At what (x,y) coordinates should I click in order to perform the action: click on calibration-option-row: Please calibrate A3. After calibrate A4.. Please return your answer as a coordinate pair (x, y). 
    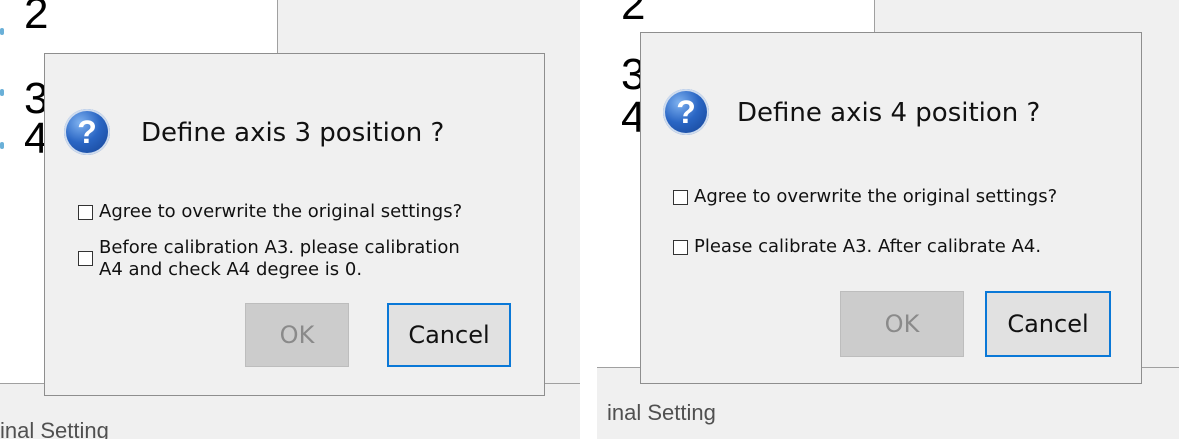
    Looking at the image, I should click on (857, 247).